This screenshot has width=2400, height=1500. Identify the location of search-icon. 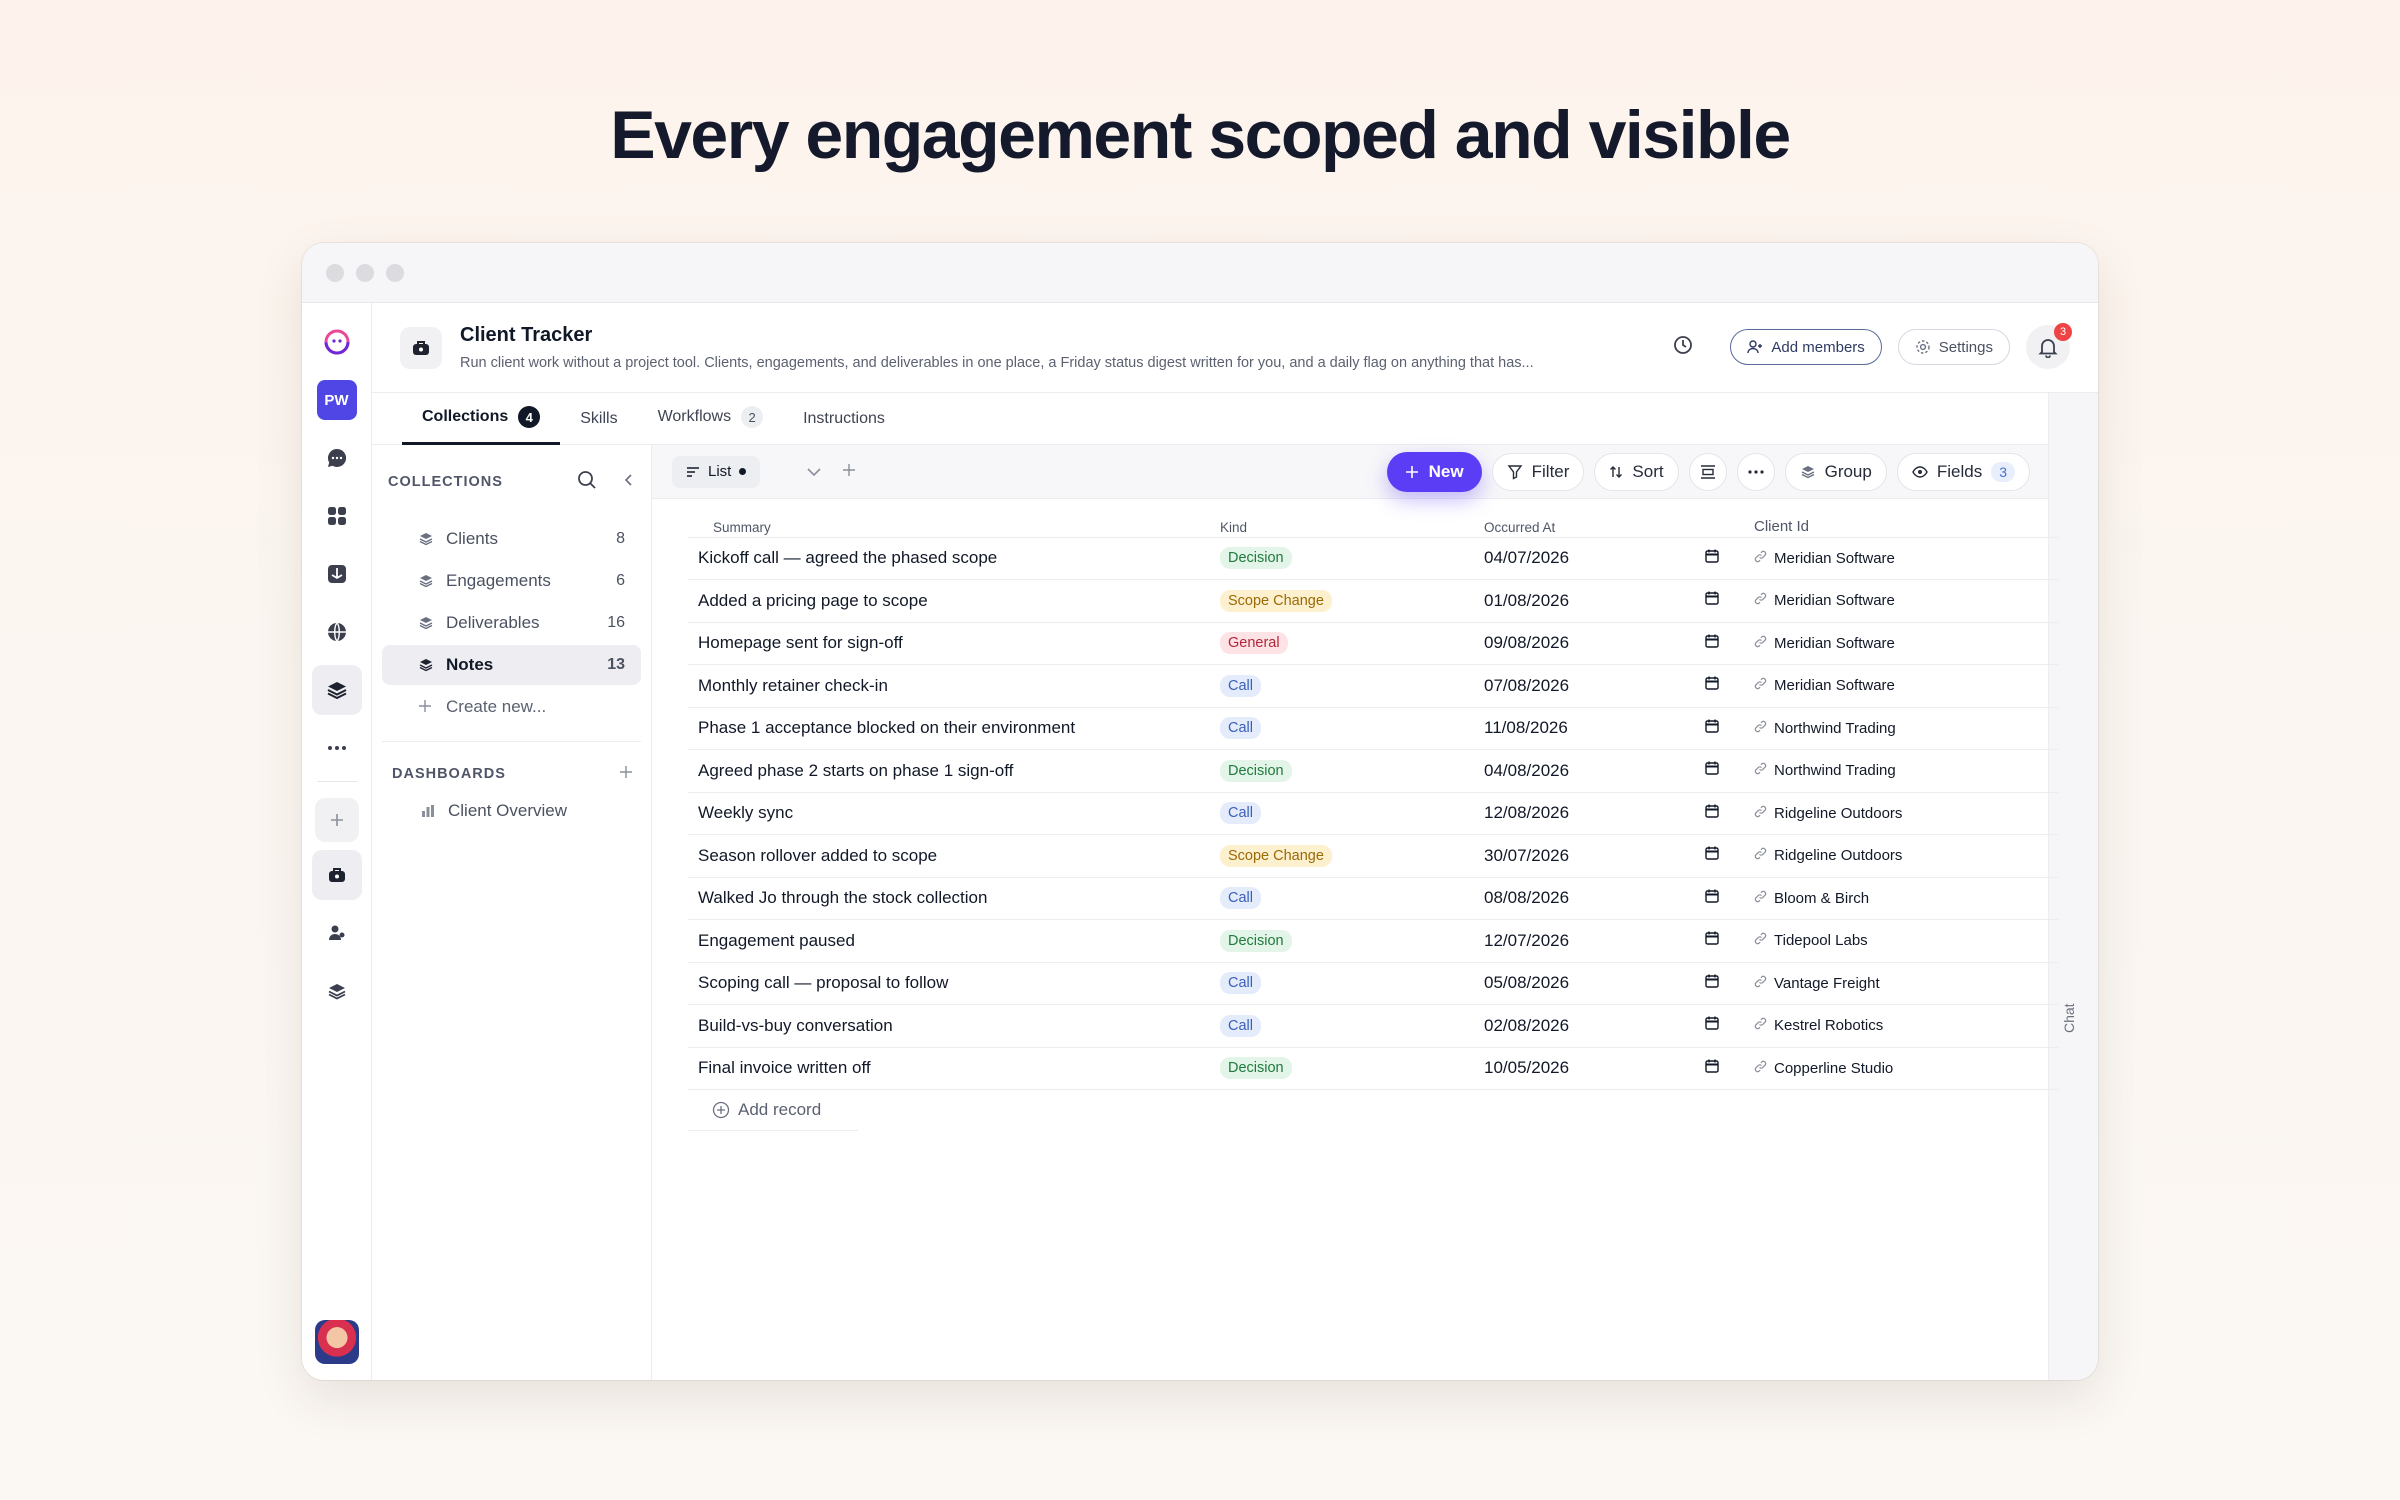
(587, 482).